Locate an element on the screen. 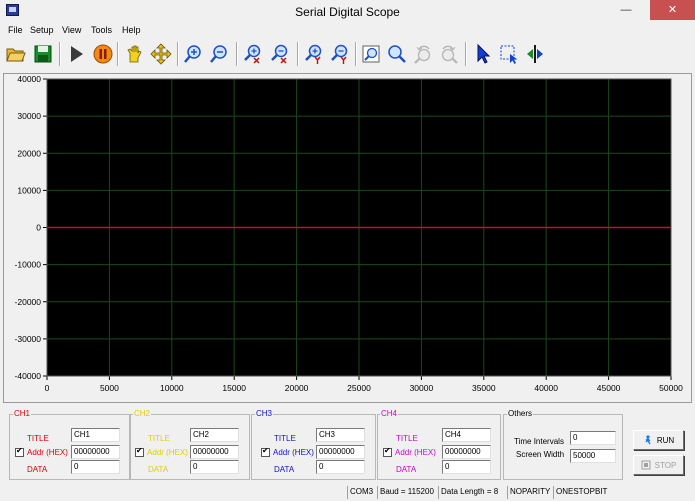  time-intervals-input: 0 is located at coordinates (593, 438).